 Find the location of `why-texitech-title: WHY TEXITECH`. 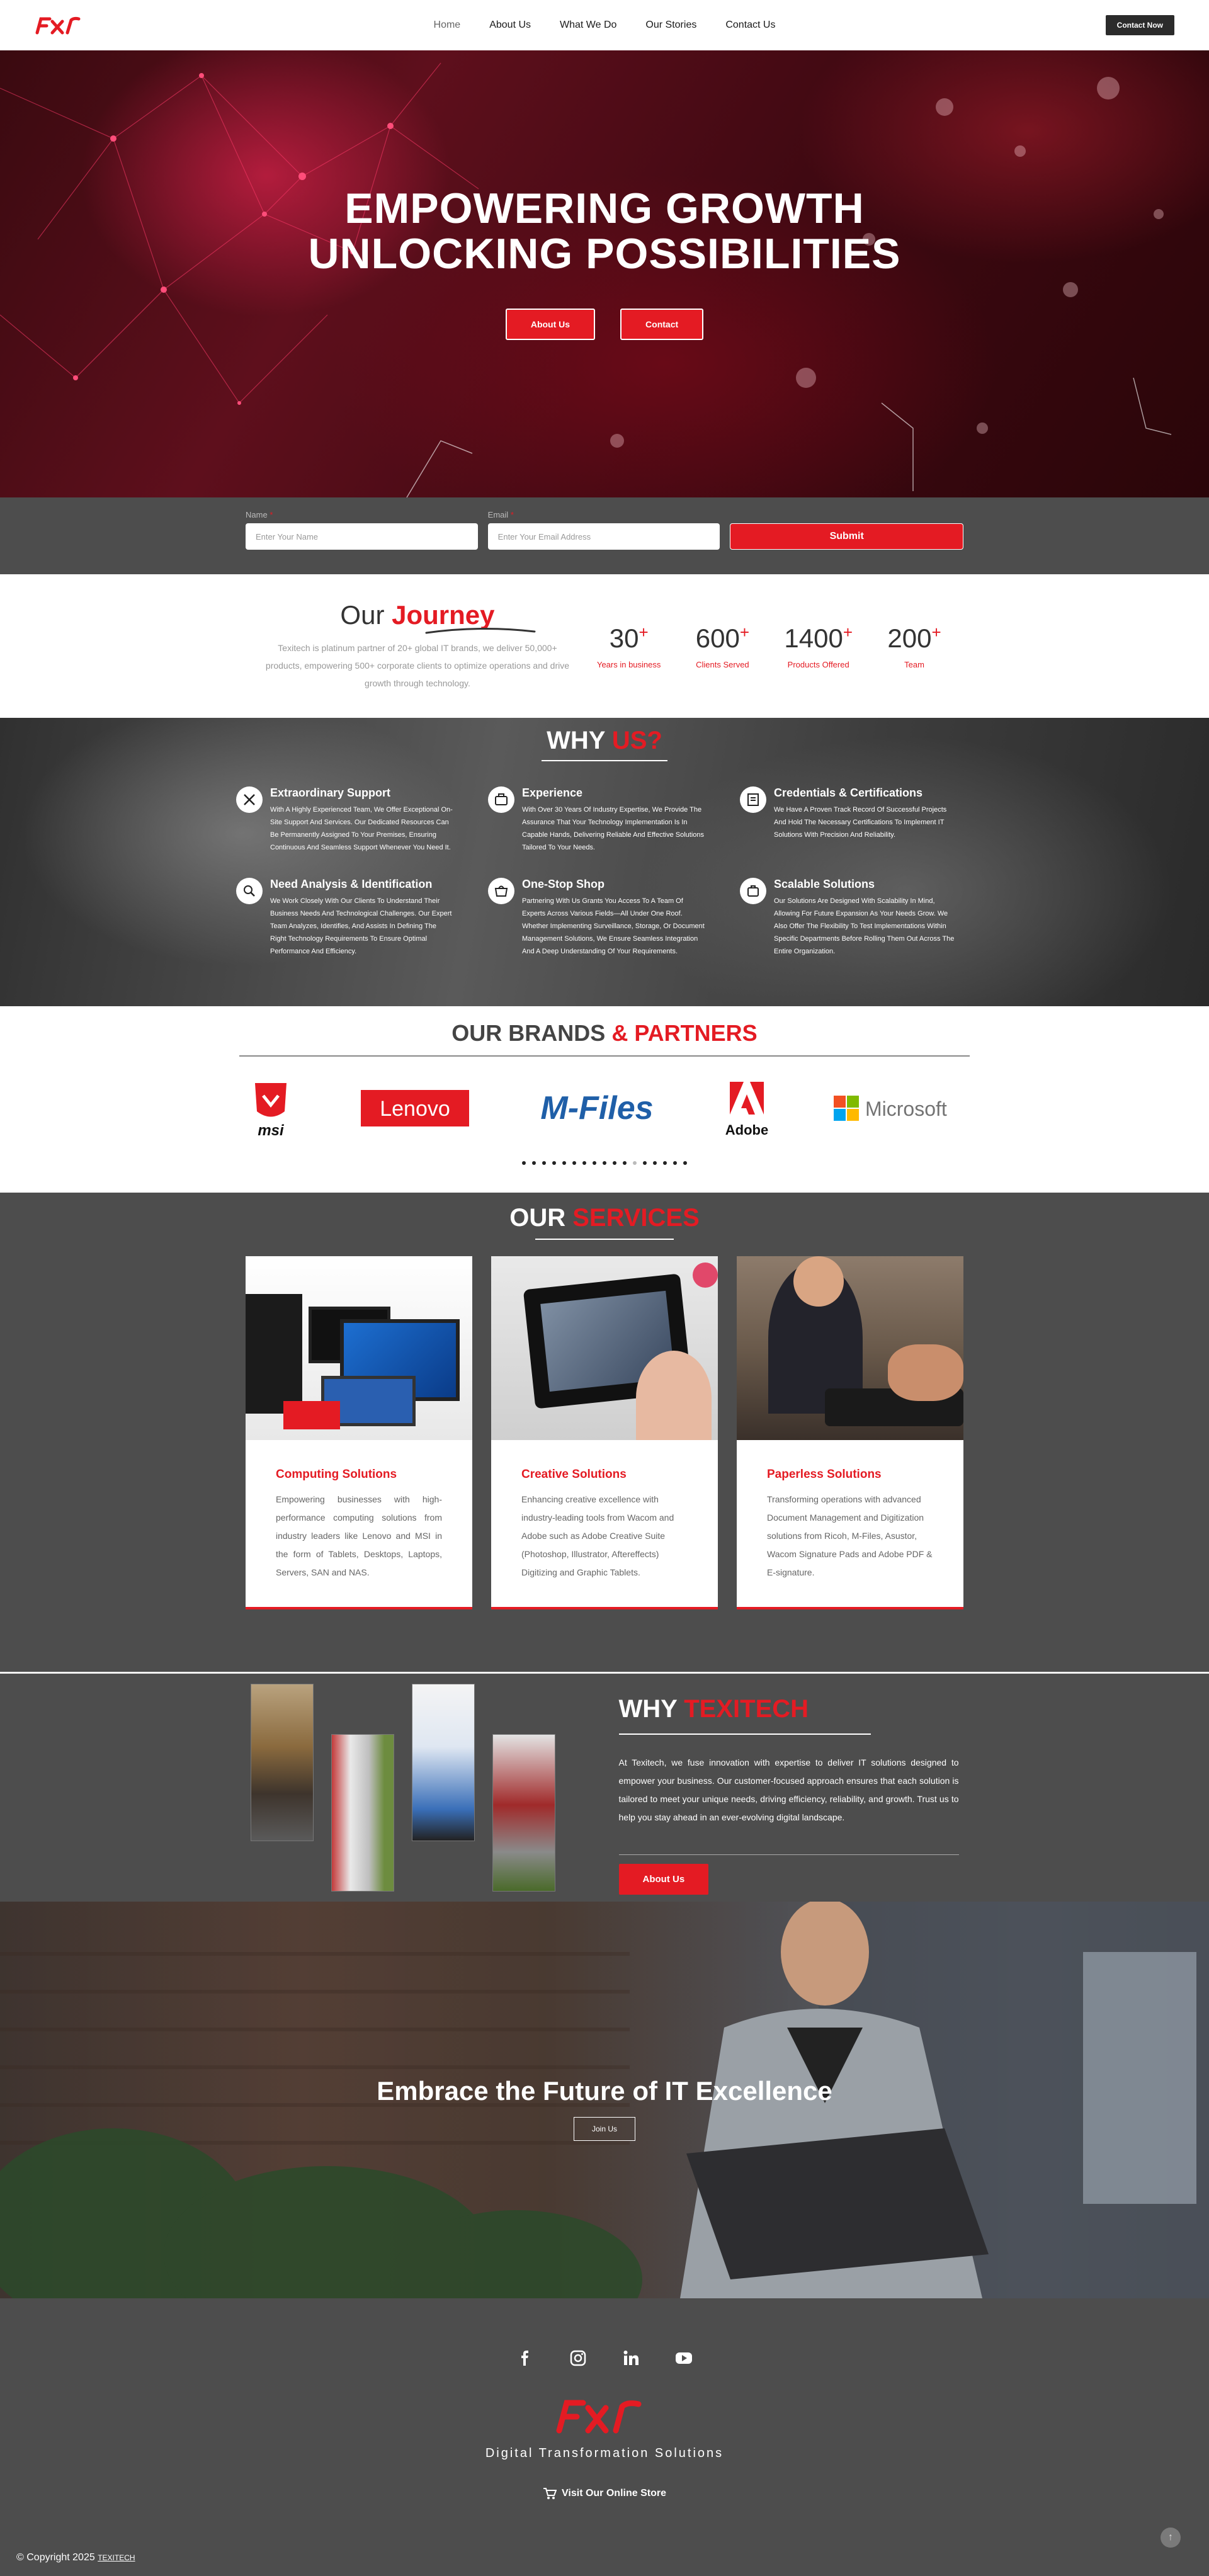

why-texitech-title: WHY TEXITECH is located at coordinates (713, 1709).